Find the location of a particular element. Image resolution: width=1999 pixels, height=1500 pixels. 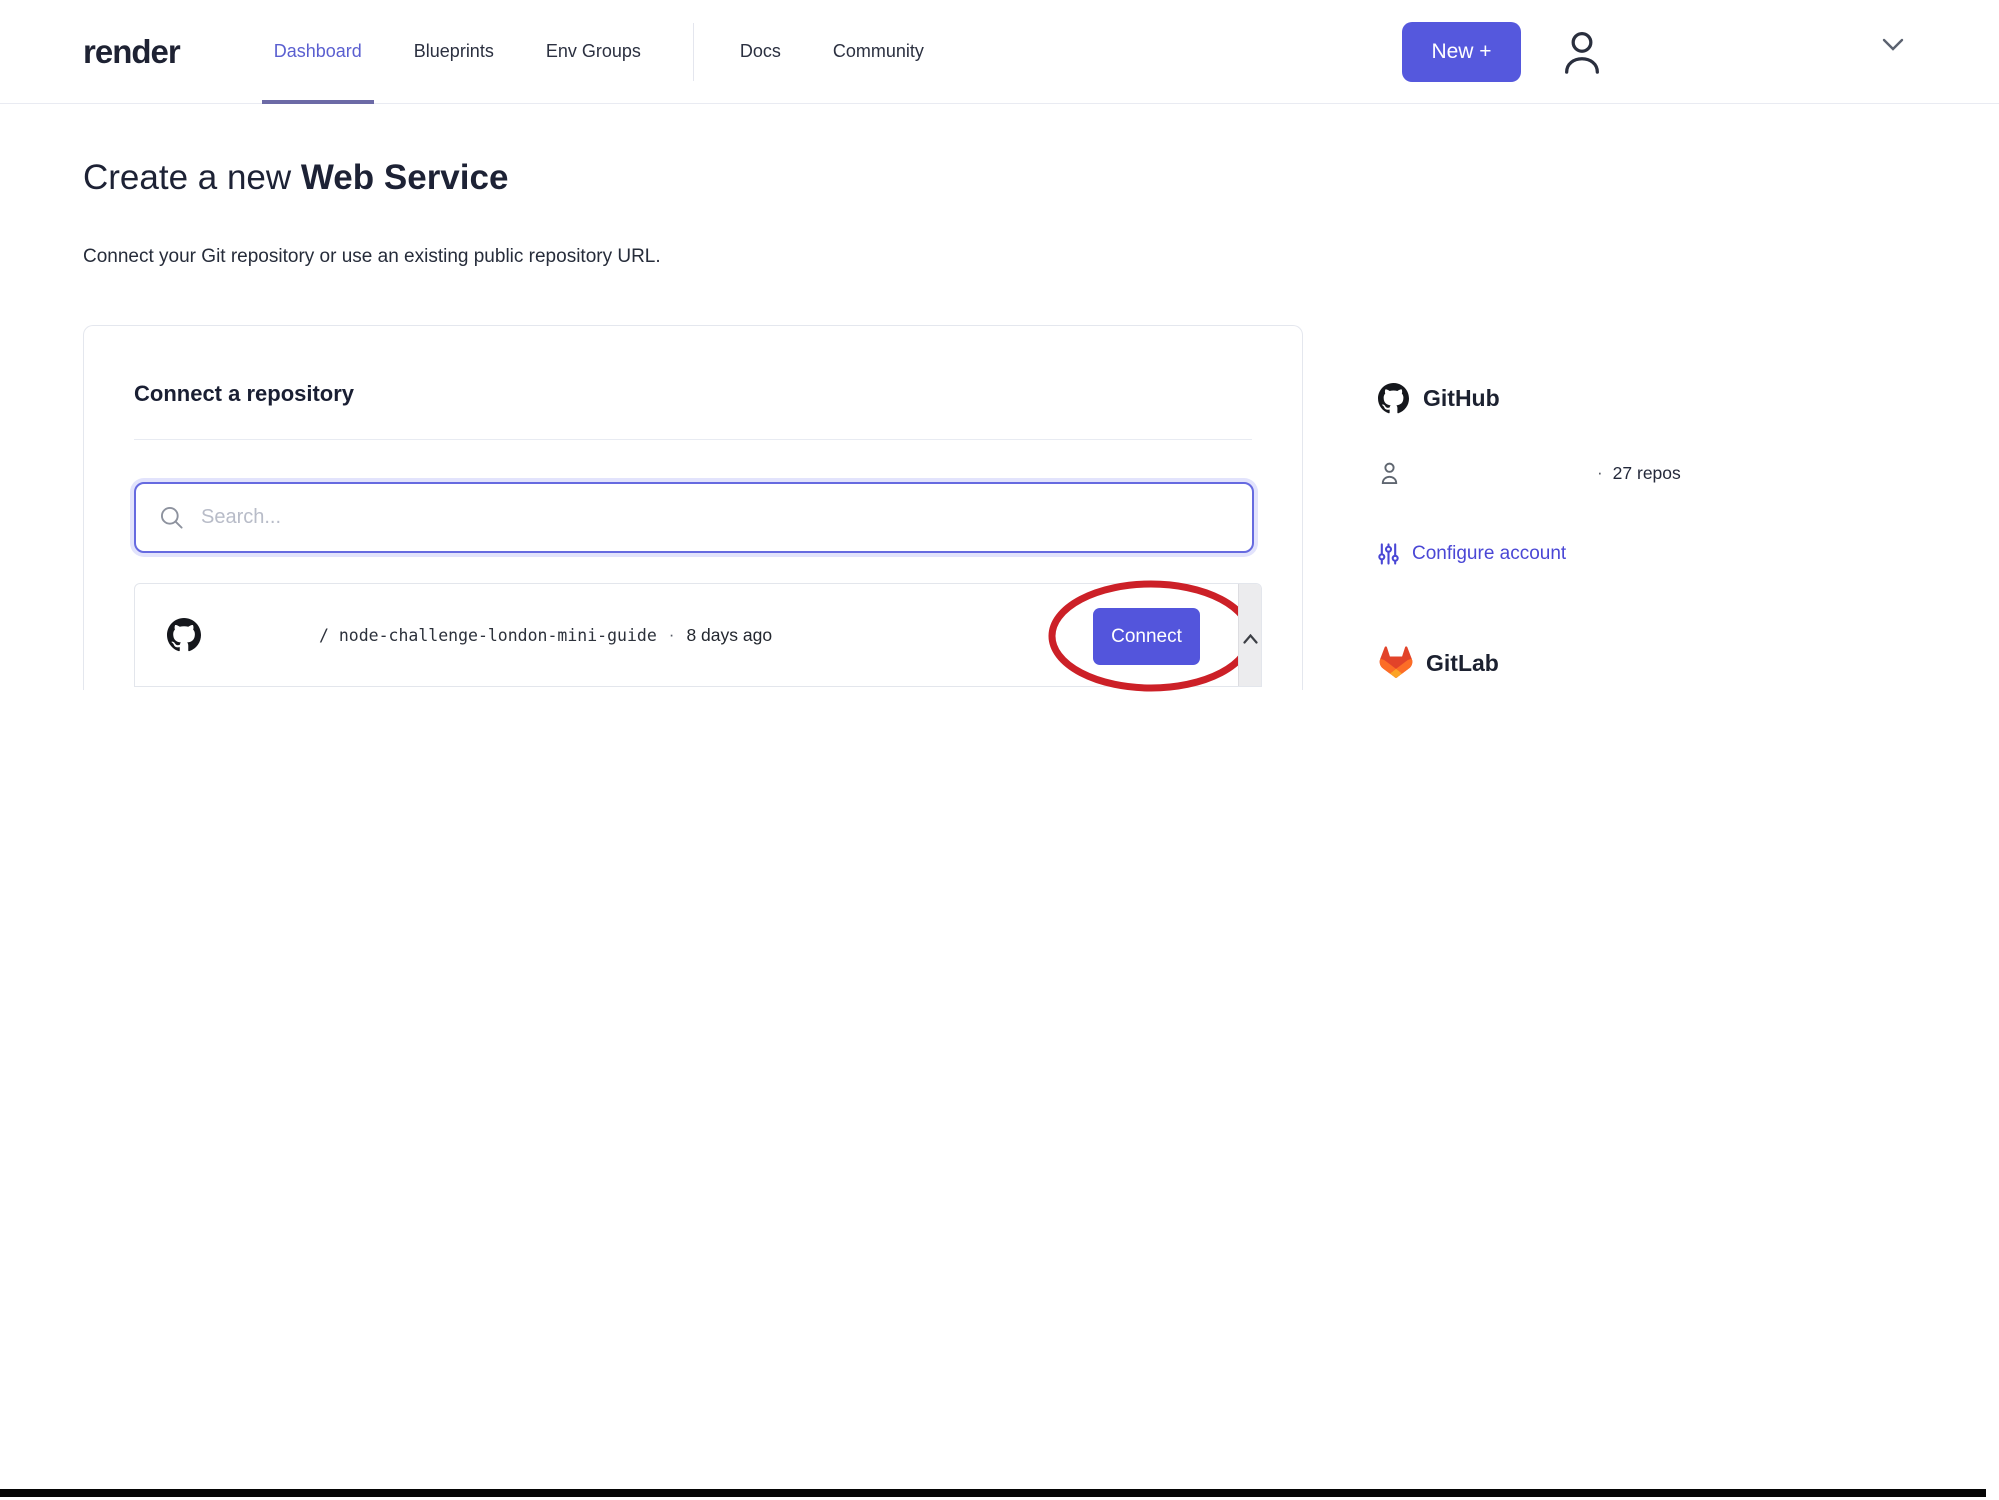

nav-item-blueprints-label: Blueprints is located at coordinates (453, 51).